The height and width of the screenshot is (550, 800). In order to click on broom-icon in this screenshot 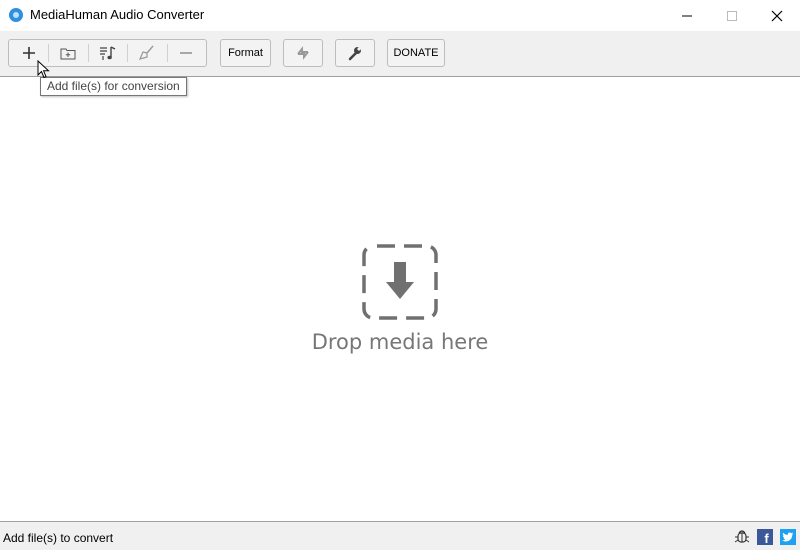, I will do `click(146, 52)`.